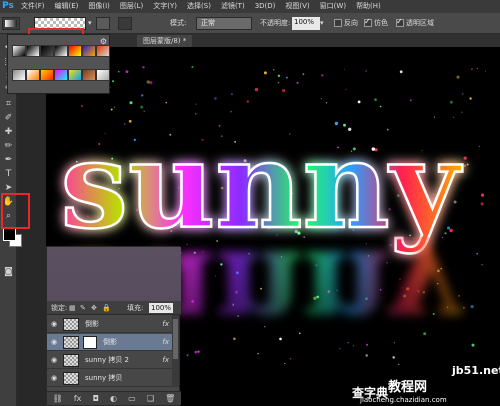 The width and height of the screenshot is (500, 406). What do you see at coordinates (90, 342) in the screenshot?
I see `layer-mask-thumbnail` at bounding box center [90, 342].